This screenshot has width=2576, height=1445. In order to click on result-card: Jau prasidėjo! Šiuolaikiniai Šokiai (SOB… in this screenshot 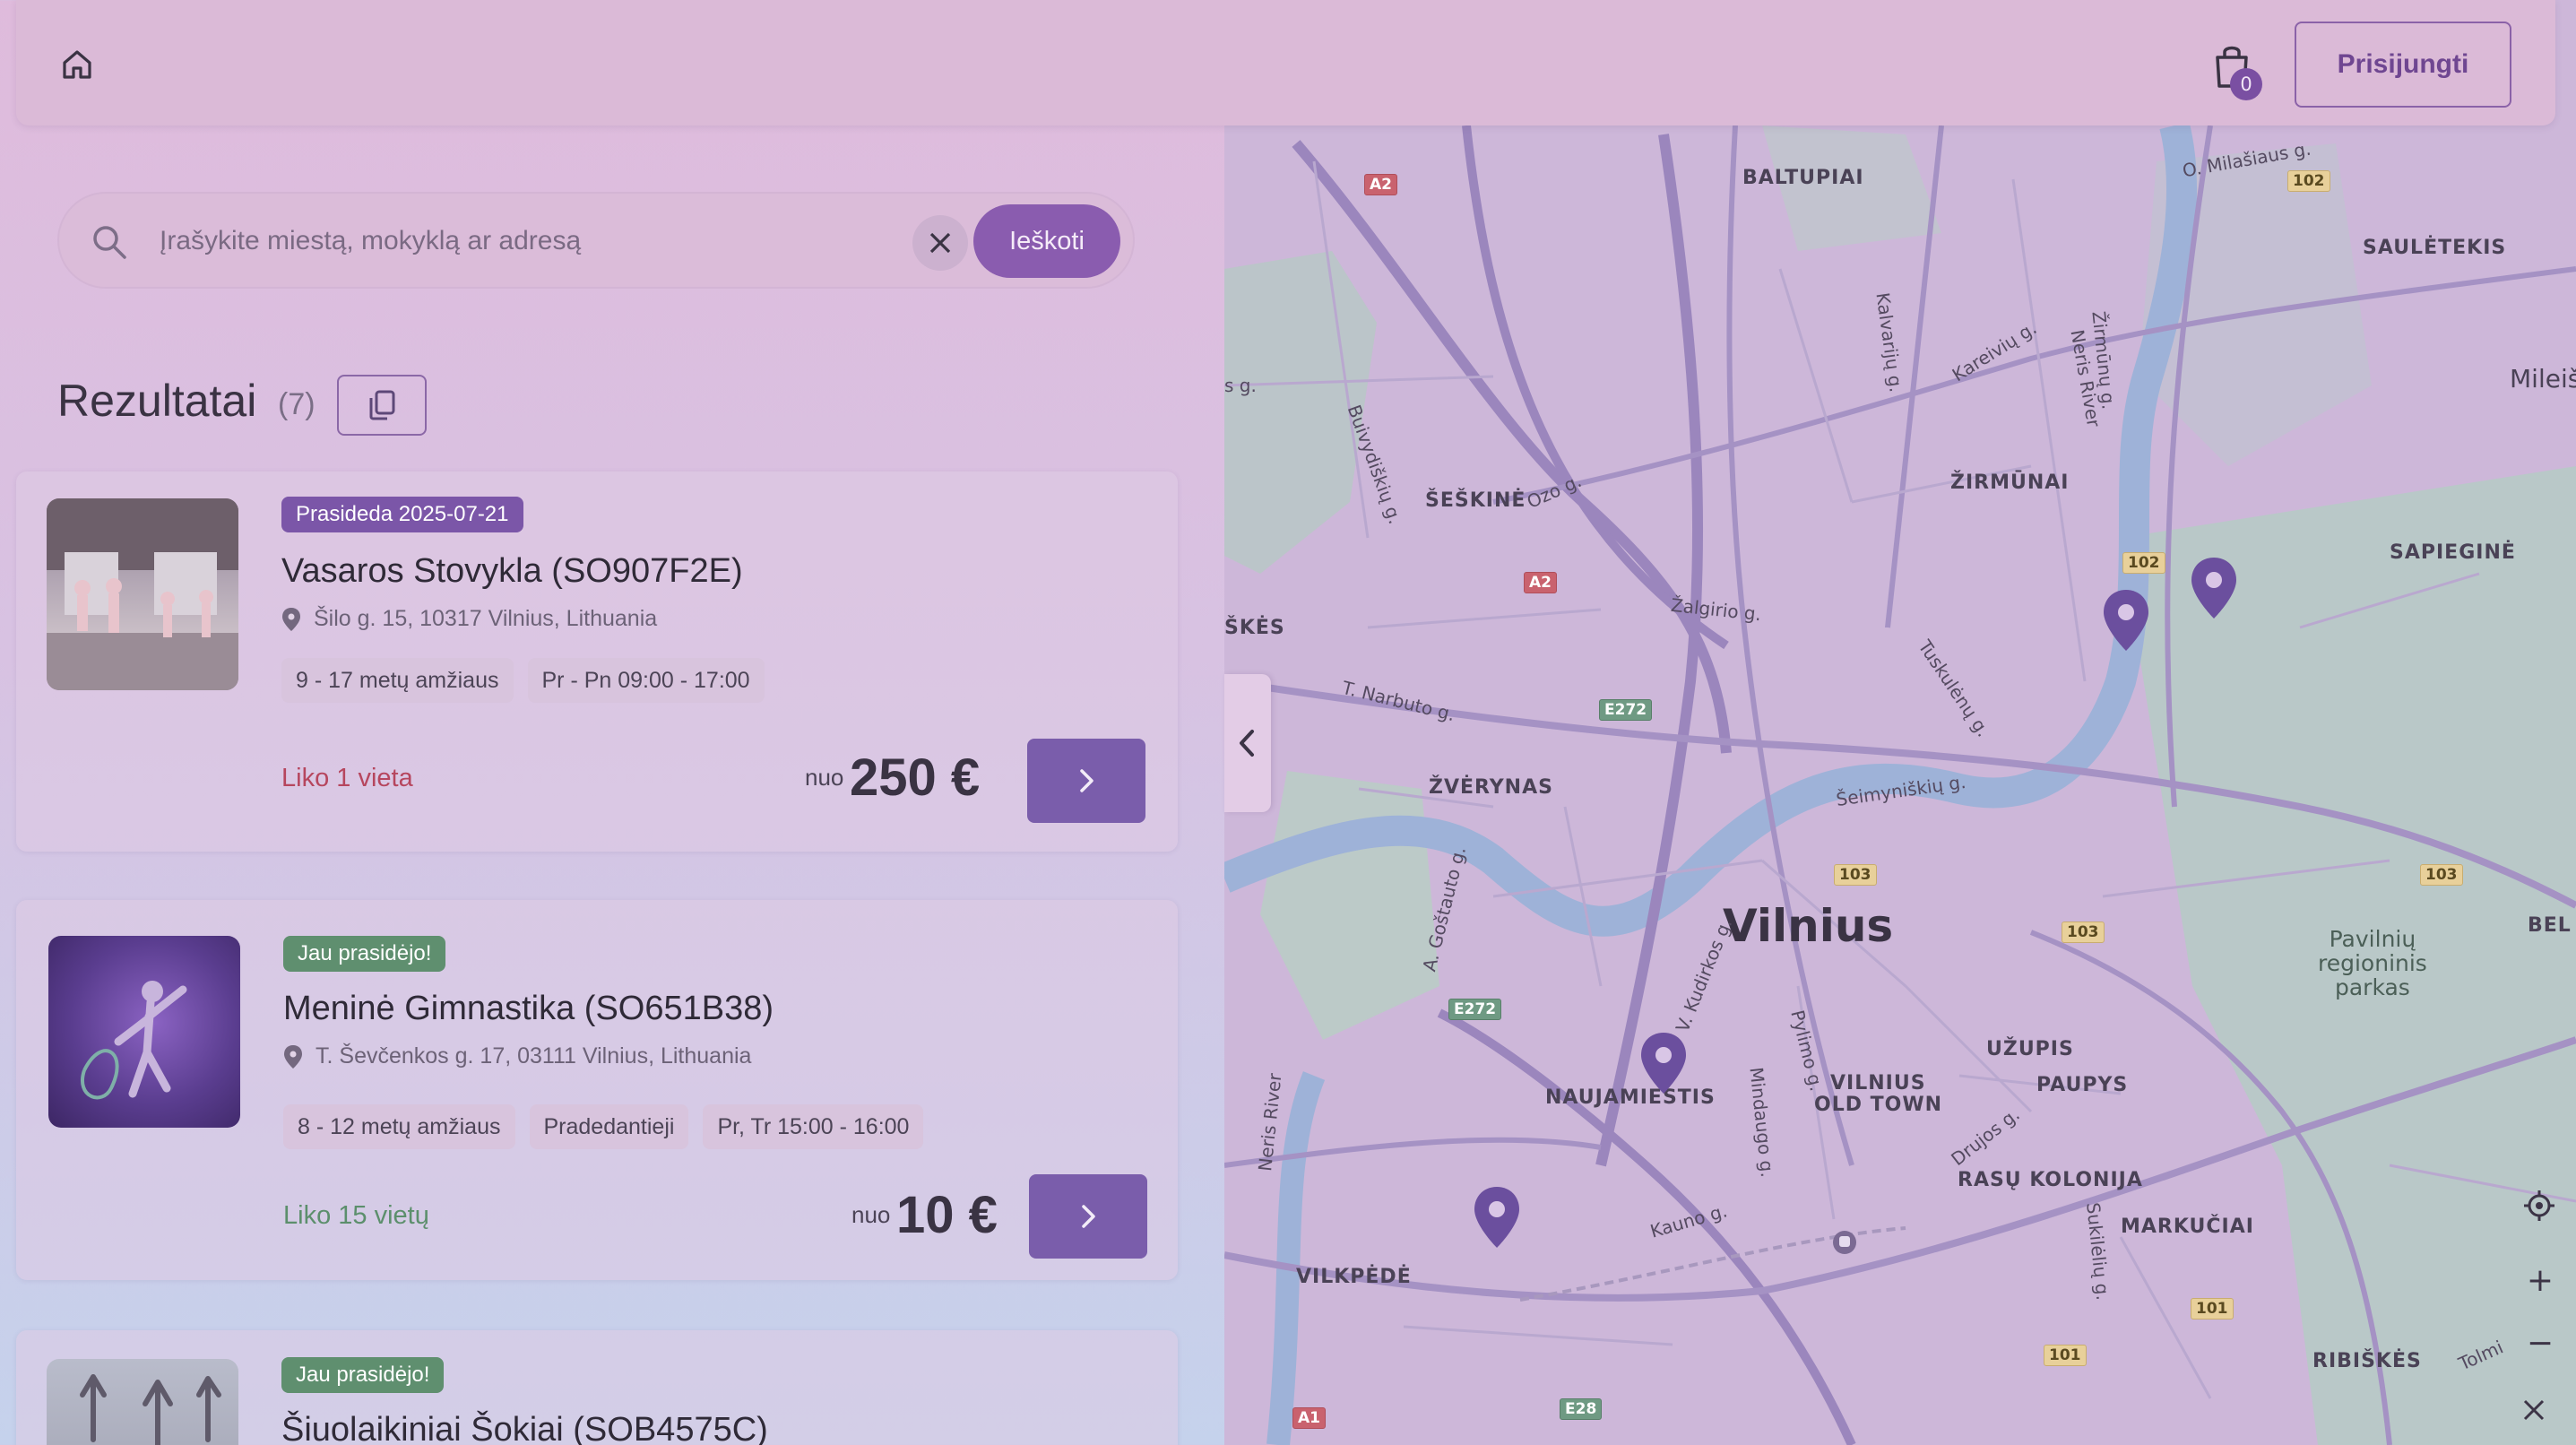, I will do `click(597, 1387)`.